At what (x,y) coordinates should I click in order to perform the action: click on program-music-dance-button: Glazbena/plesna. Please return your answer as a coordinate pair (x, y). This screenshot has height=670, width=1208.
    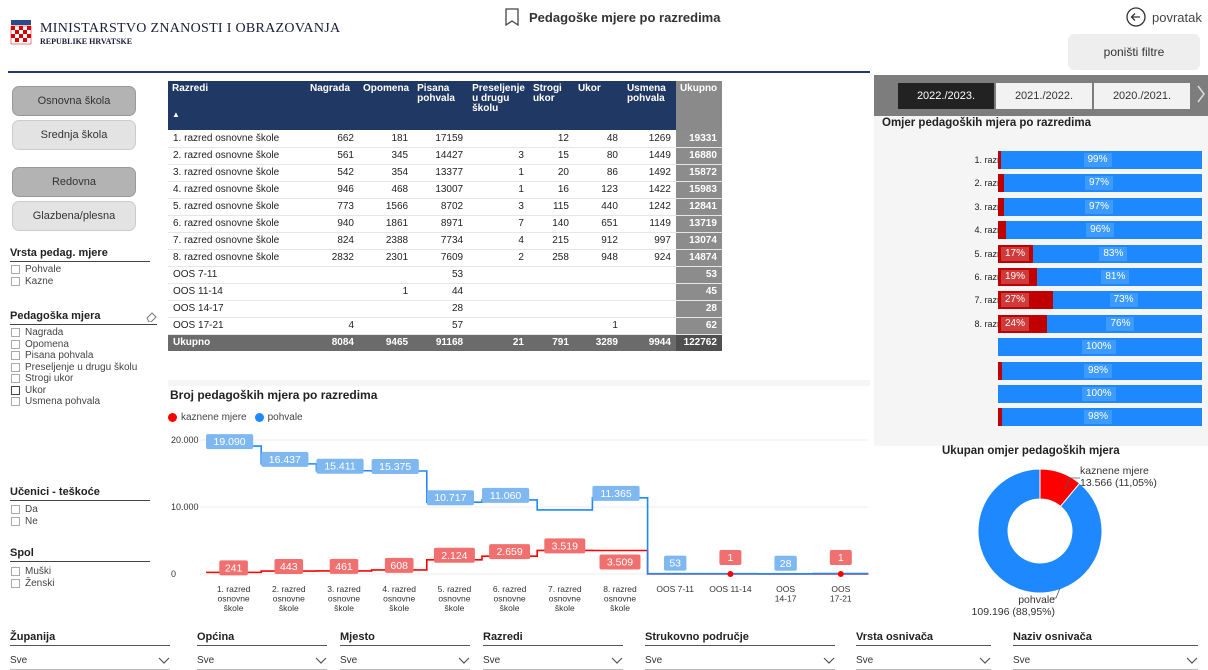
    Looking at the image, I should click on (74, 216).